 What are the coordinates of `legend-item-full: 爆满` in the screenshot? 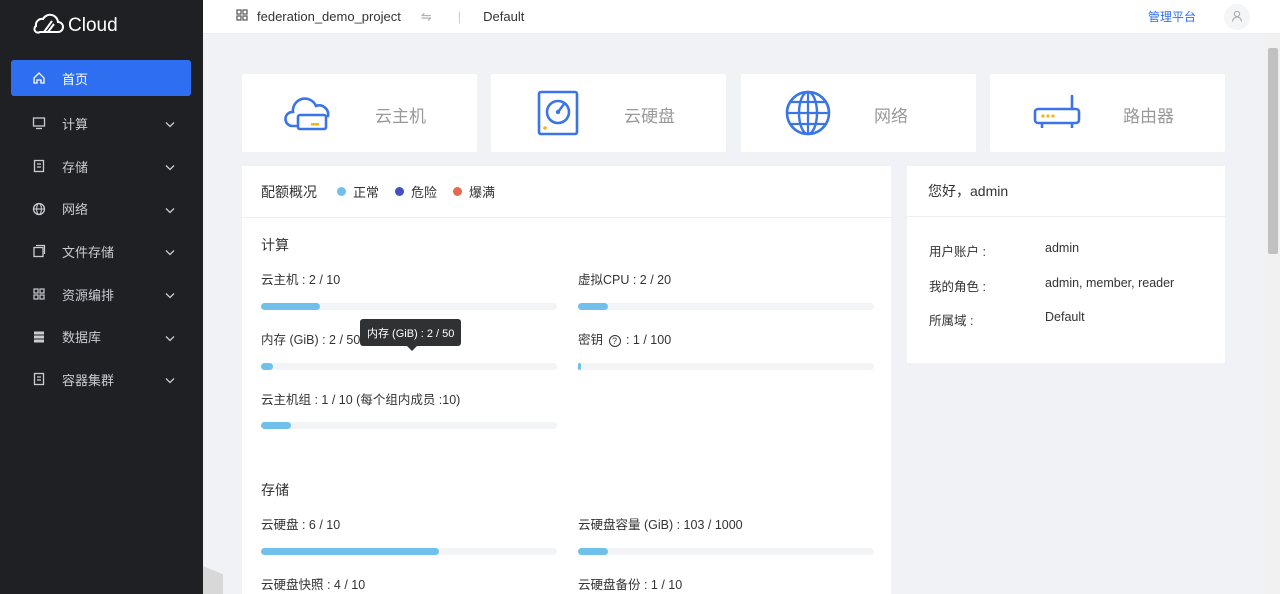 It's located at (474, 191).